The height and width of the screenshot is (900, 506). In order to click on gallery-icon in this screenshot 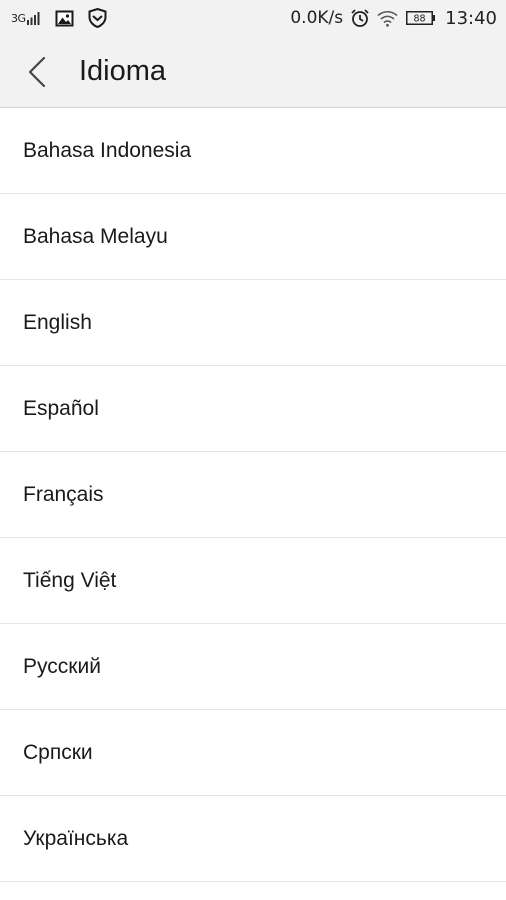, I will do `click(64, 18)`.